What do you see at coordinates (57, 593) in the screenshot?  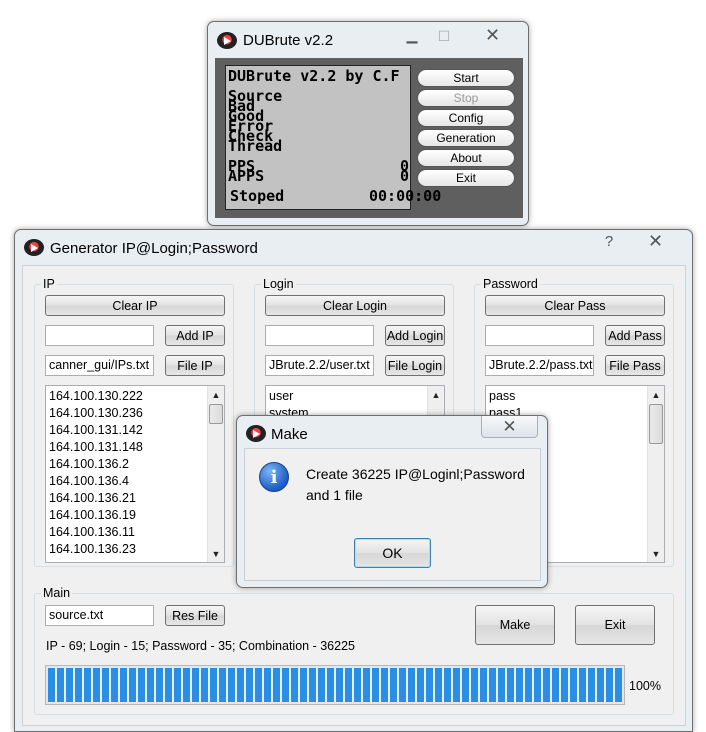 I see `main-group-label: Main` at bounding box center [57, 593].